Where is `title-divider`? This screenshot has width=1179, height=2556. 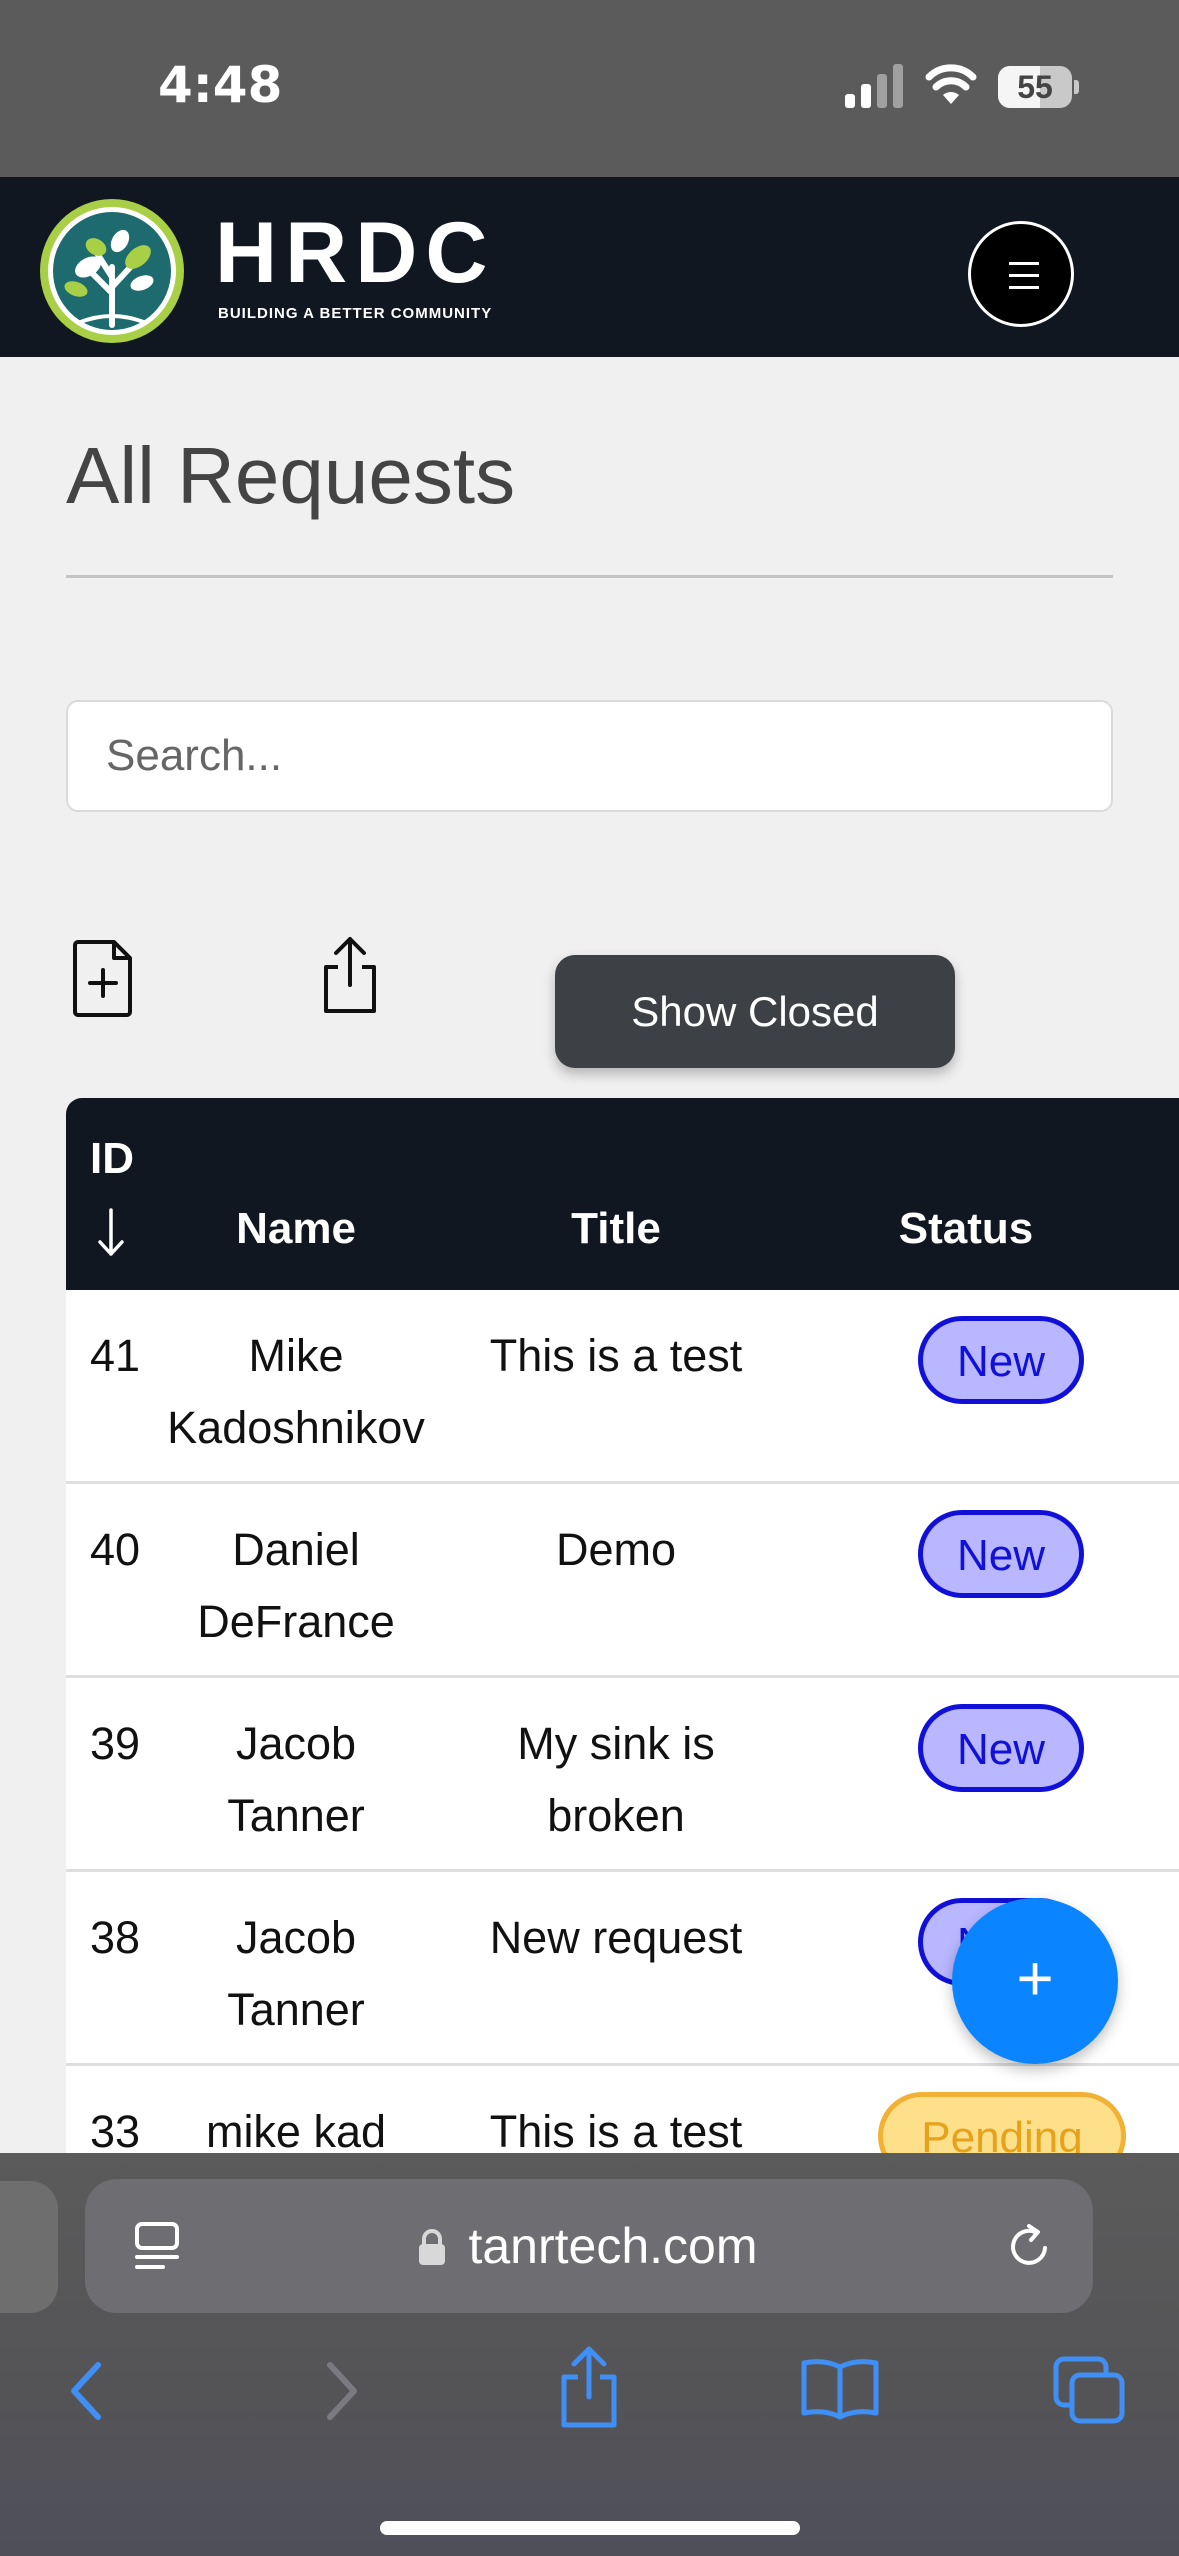 title-divider is located at coordinates (589, 576).